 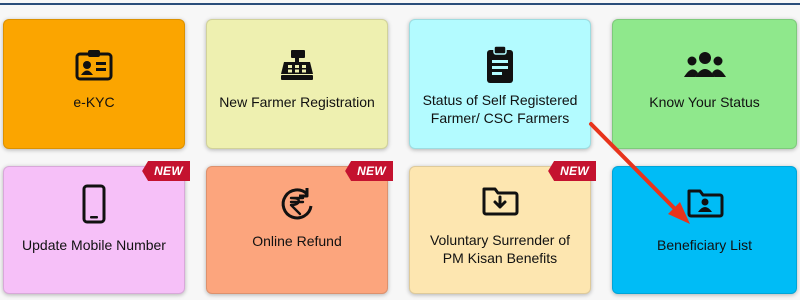 What do you see at coordinates (297, 204) in the screenshot?
I see `rupee-refund-icon` at bounding box center [297, 204].